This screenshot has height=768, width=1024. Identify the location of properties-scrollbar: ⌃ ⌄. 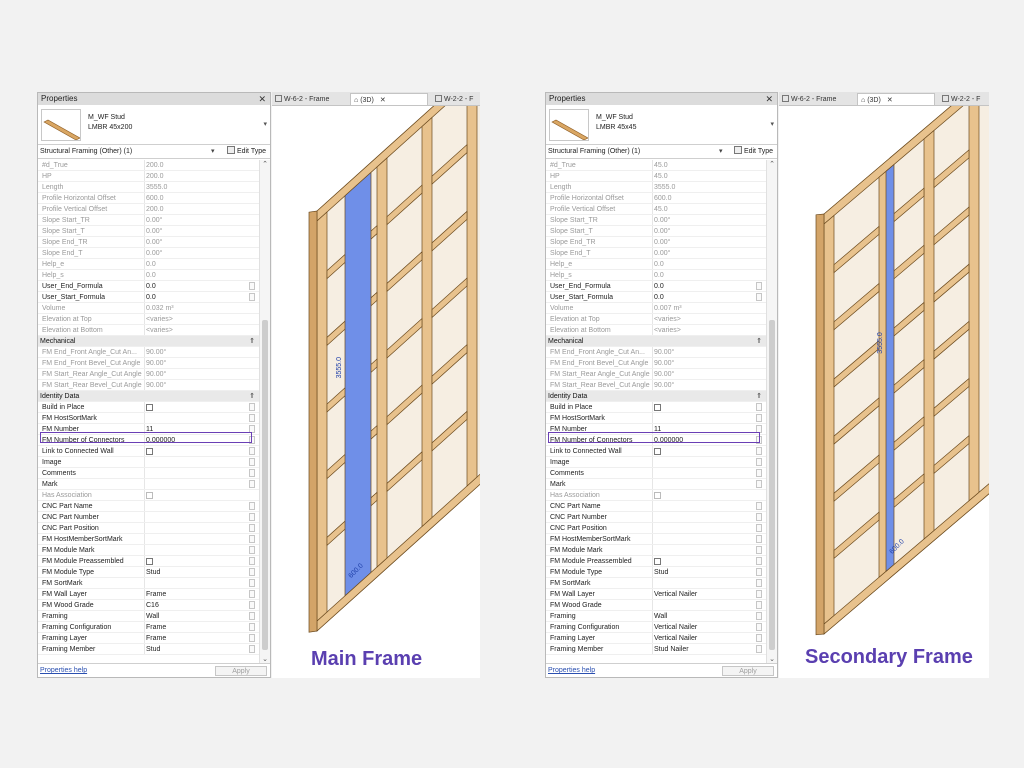
(771, 411).